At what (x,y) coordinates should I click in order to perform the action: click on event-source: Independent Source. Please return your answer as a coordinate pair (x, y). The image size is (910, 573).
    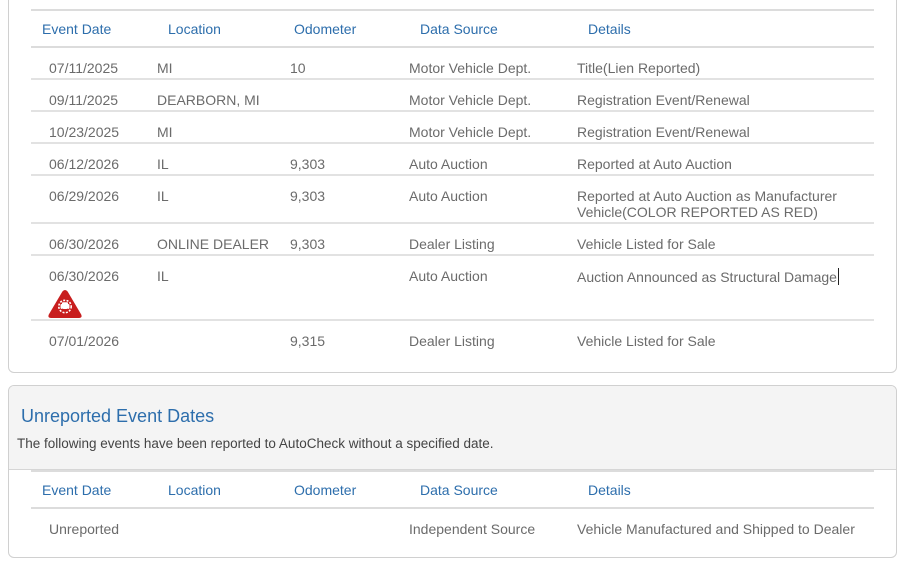
    Looking at the image, I should click on (472, 529).